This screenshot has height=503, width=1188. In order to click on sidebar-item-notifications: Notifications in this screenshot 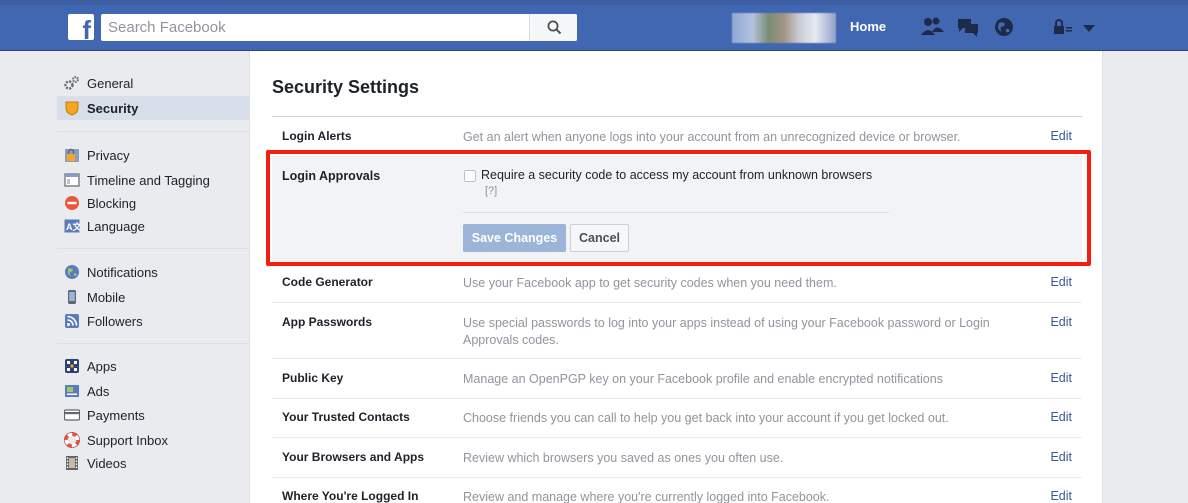, I will do `click(153, 272)`.